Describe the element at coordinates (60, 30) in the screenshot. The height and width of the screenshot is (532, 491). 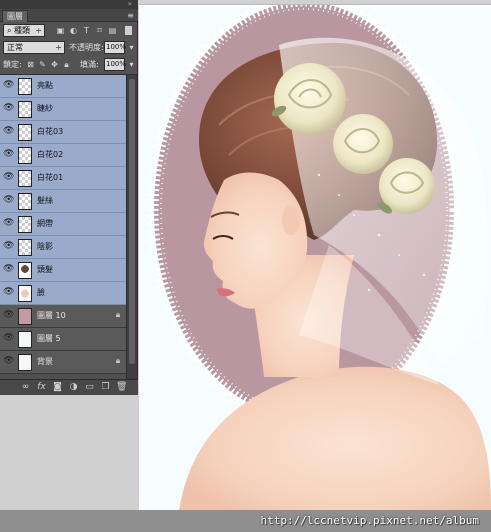
I see `filter-pixel-icon: ▣` at that location.